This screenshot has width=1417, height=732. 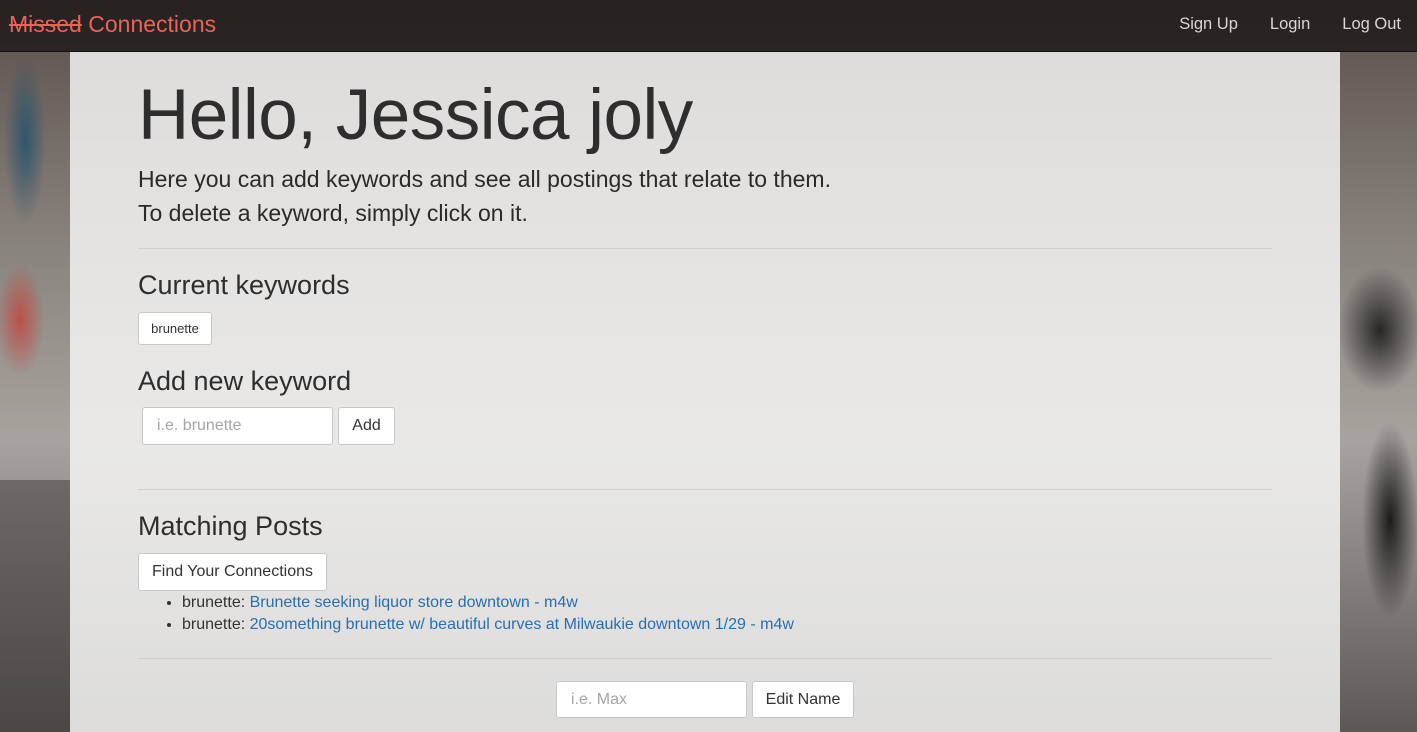 I want to click on current-keywords-heading: Current keywords, so click(x=244, y=285).